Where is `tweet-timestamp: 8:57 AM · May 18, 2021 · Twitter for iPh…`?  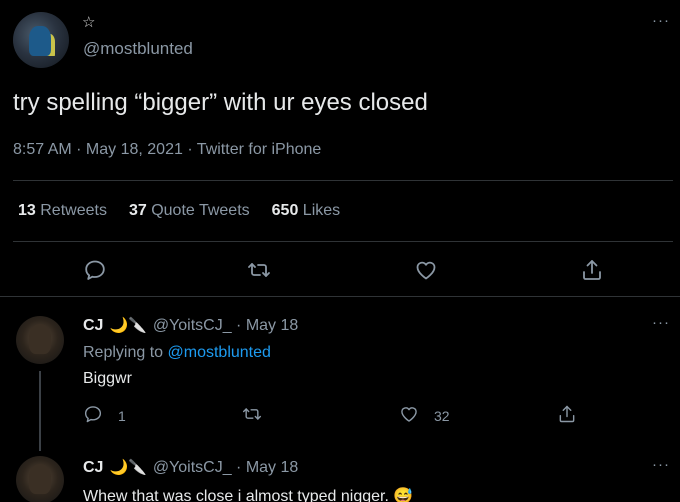
tweet-timestamp: 8:57 AM · May 18, 2021 · Twitter for iPh… is located at coordinates (167, 150).